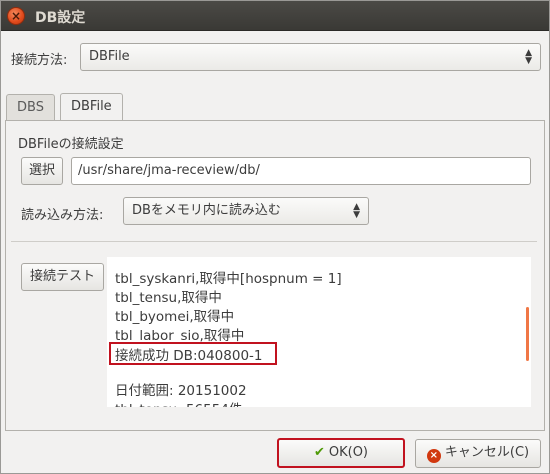 The width and height of the screenshot is (550, 474). I want to click on select-button: 選択, so click(42, 171).